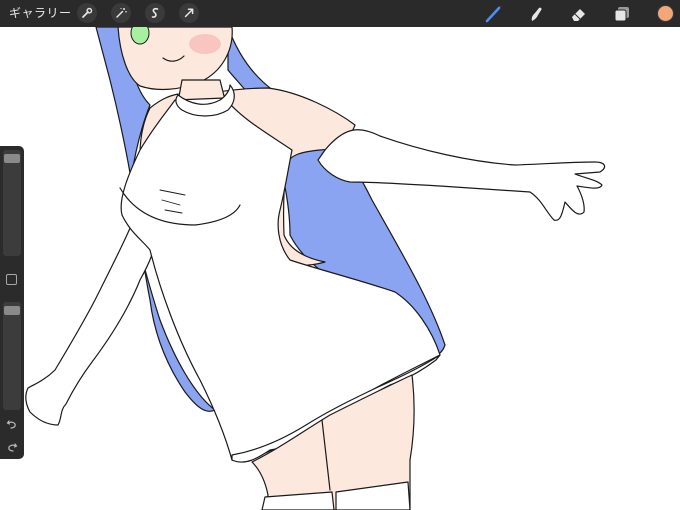  I want to click on opacity-slider, so click(12, 356).